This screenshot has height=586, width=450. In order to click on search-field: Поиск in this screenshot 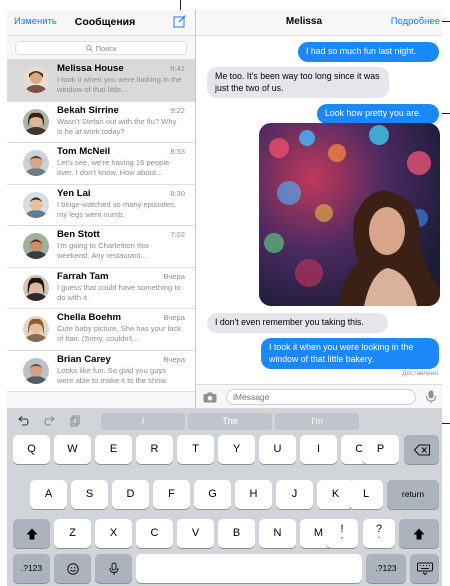, I will do `click(101, 48)`.